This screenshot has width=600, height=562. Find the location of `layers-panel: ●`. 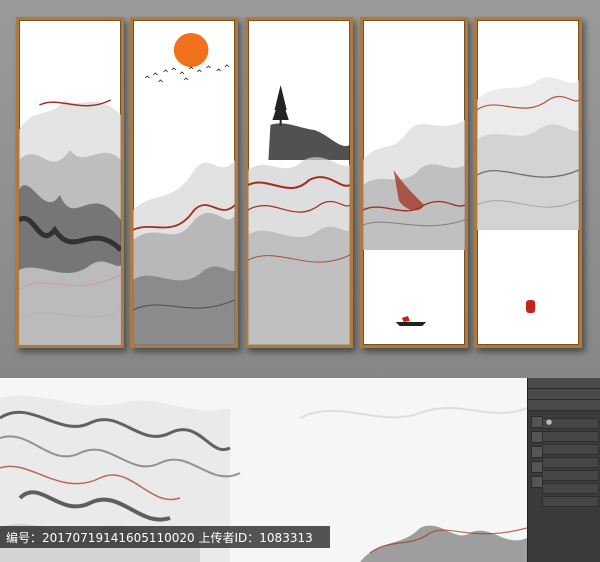

layers-panel: ● is located at coordinates (563, 470).